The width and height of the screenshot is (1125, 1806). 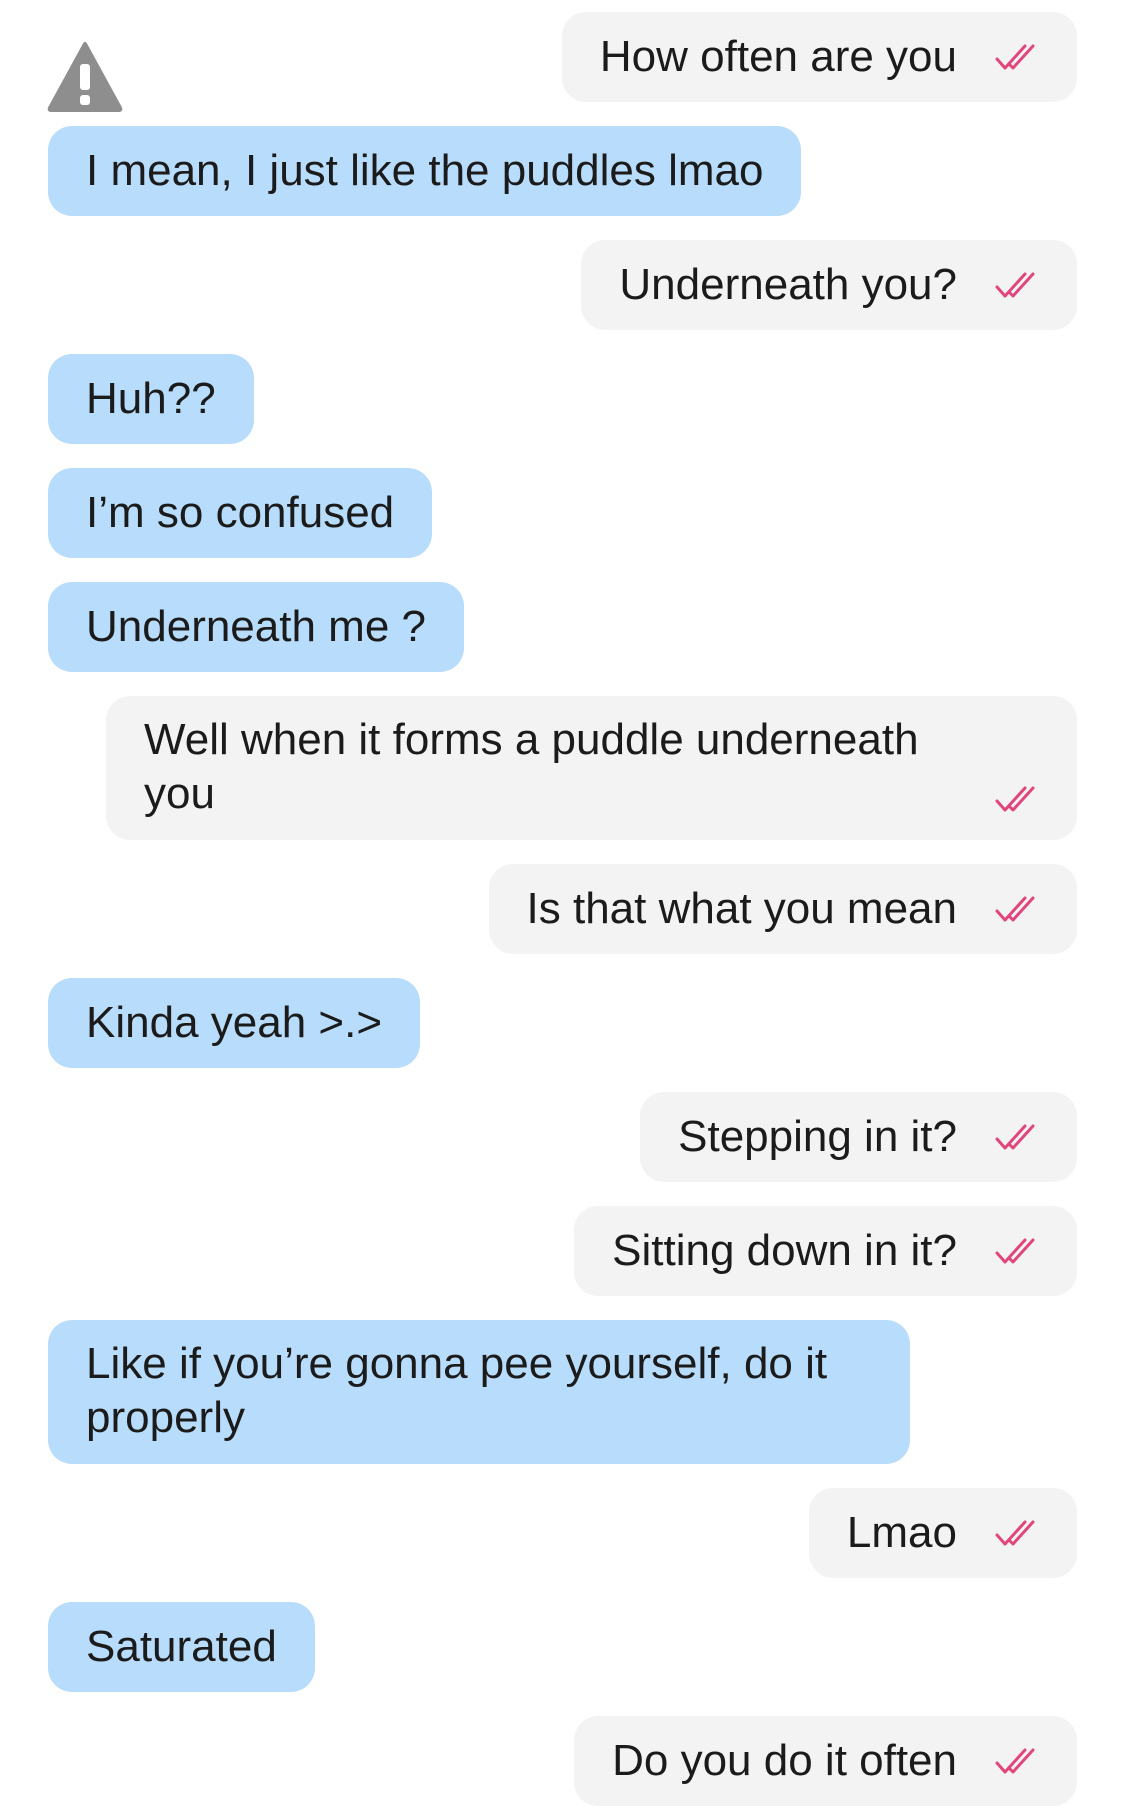 I want to click on message-text: Lmao, so click(x=901, y=1532).